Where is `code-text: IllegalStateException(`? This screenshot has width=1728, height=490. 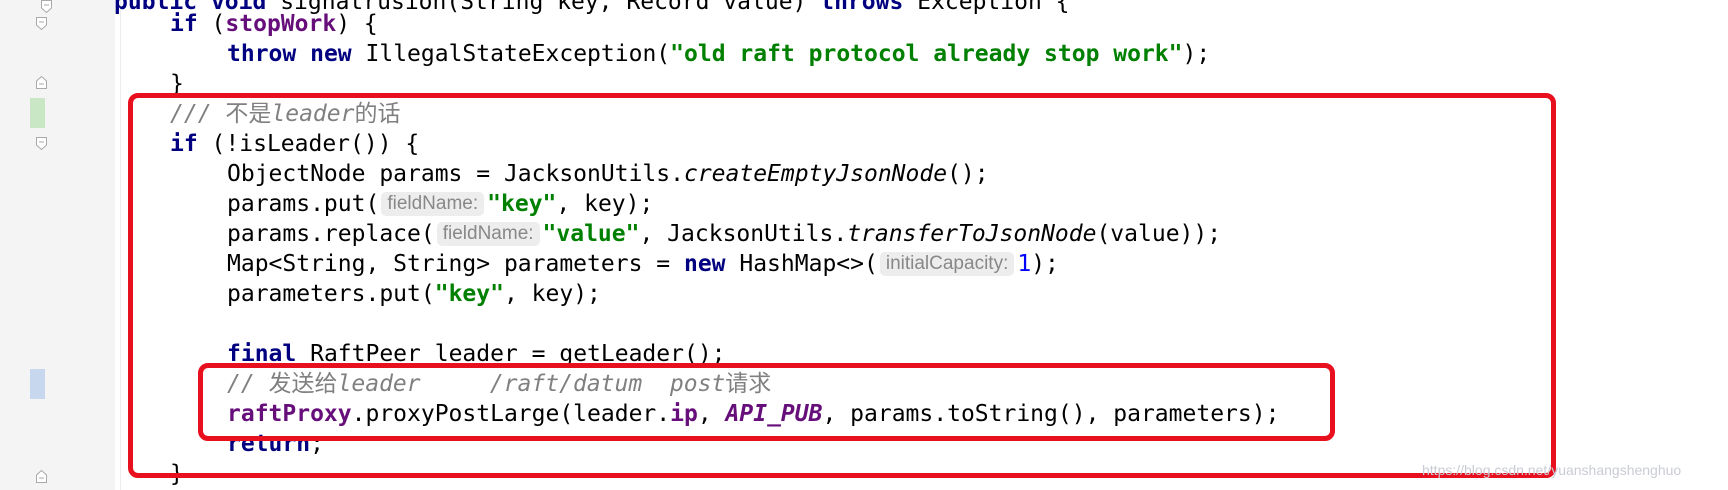 code-text: IllegalStateException( is located at coordinates (511, 54).